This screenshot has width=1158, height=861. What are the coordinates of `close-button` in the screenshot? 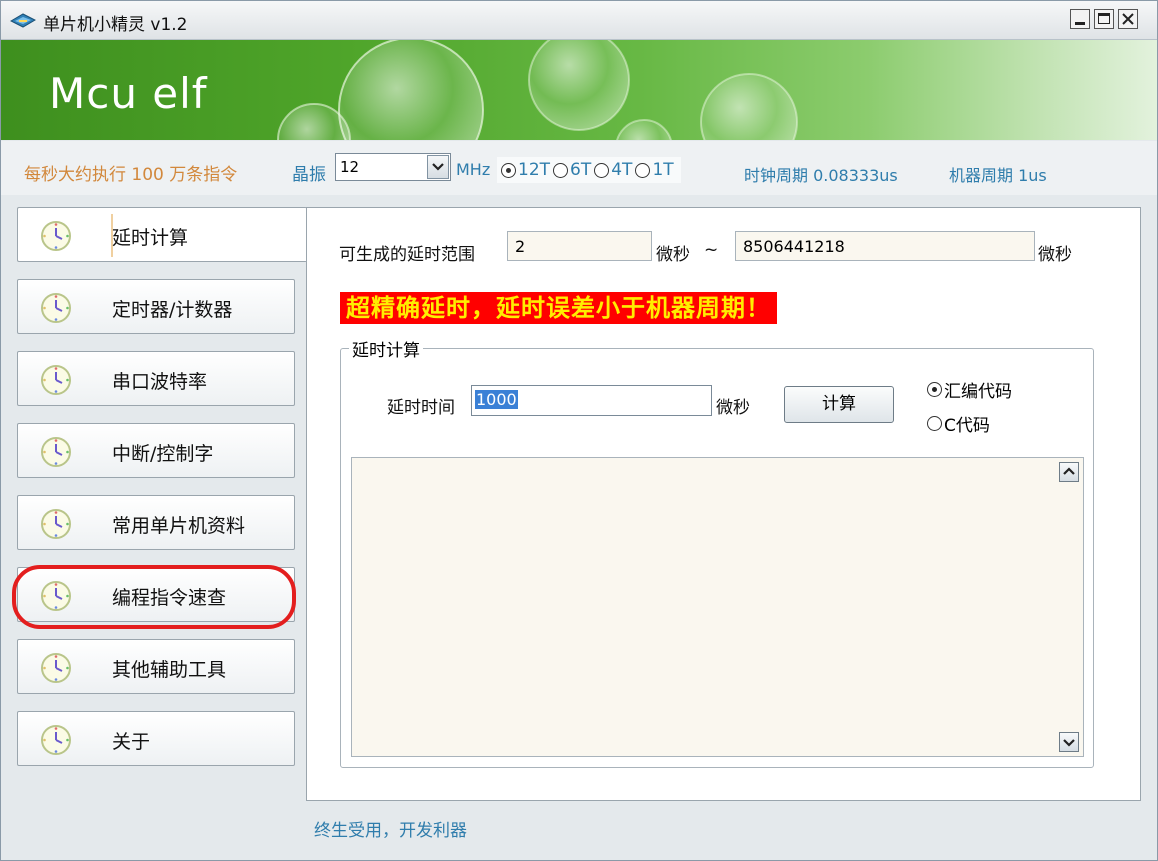 It's located at (1128, 19).